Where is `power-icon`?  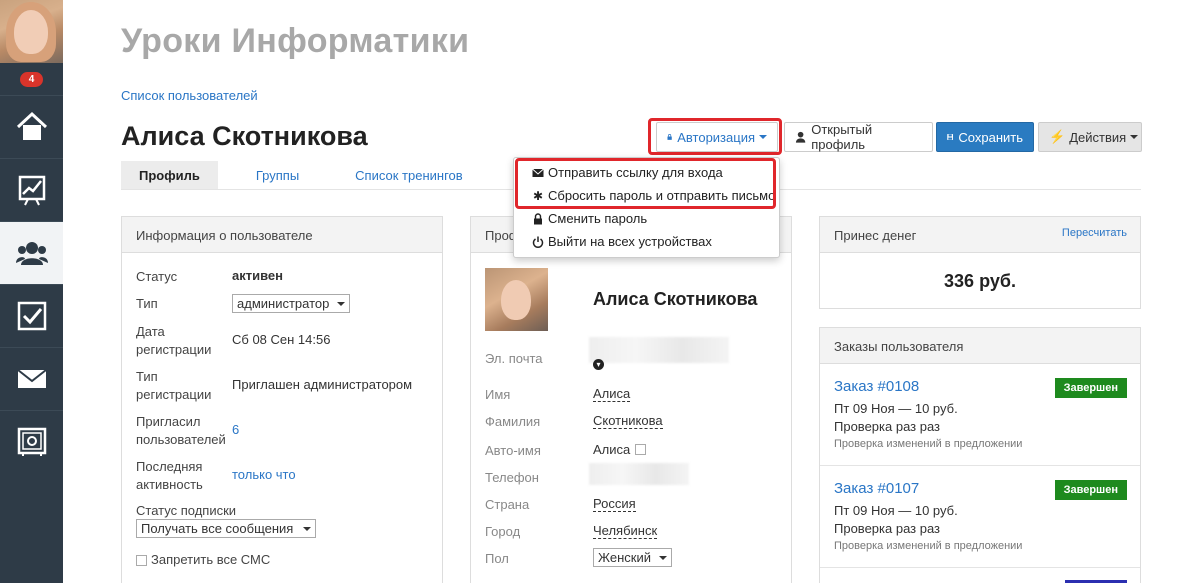
power-icon is located at coordinates (538, 242).